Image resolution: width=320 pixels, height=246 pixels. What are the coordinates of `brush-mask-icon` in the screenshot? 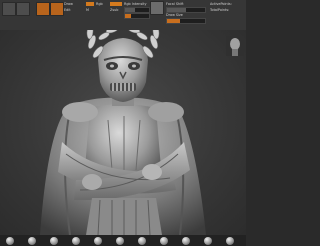 It's located at (208, 241).